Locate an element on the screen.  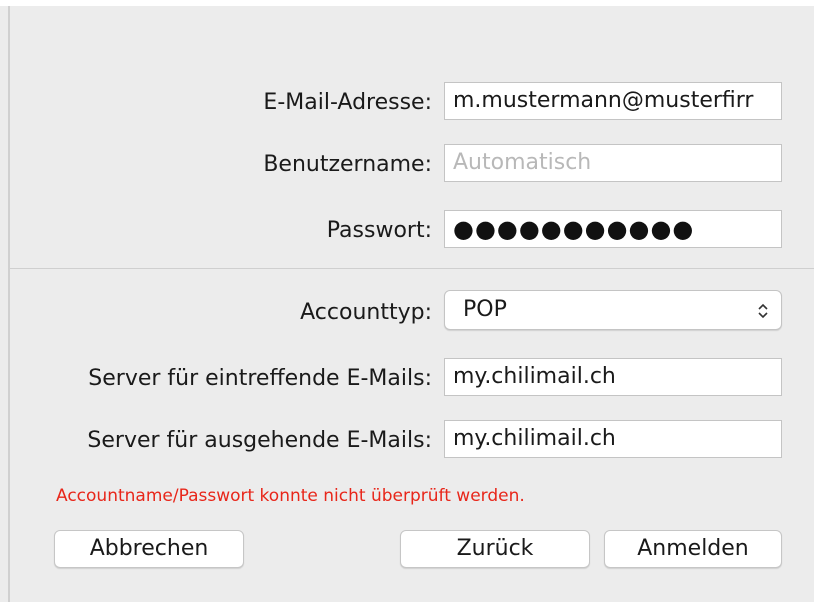
incoming-server-field: my.chilimail.ch is located at coordinates (613, 377).